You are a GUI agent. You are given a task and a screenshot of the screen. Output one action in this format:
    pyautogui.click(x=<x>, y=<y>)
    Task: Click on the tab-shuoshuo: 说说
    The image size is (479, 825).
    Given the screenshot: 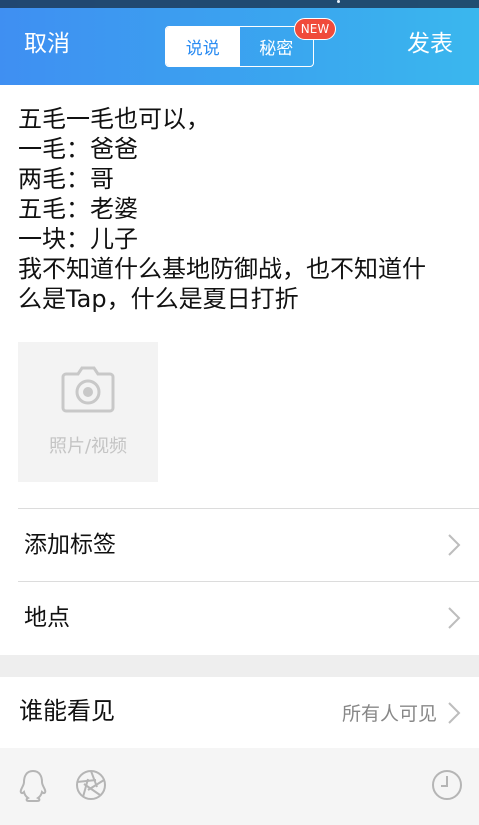 What is the action you would take?
    pyautogui.click(x=203, y=46)
    